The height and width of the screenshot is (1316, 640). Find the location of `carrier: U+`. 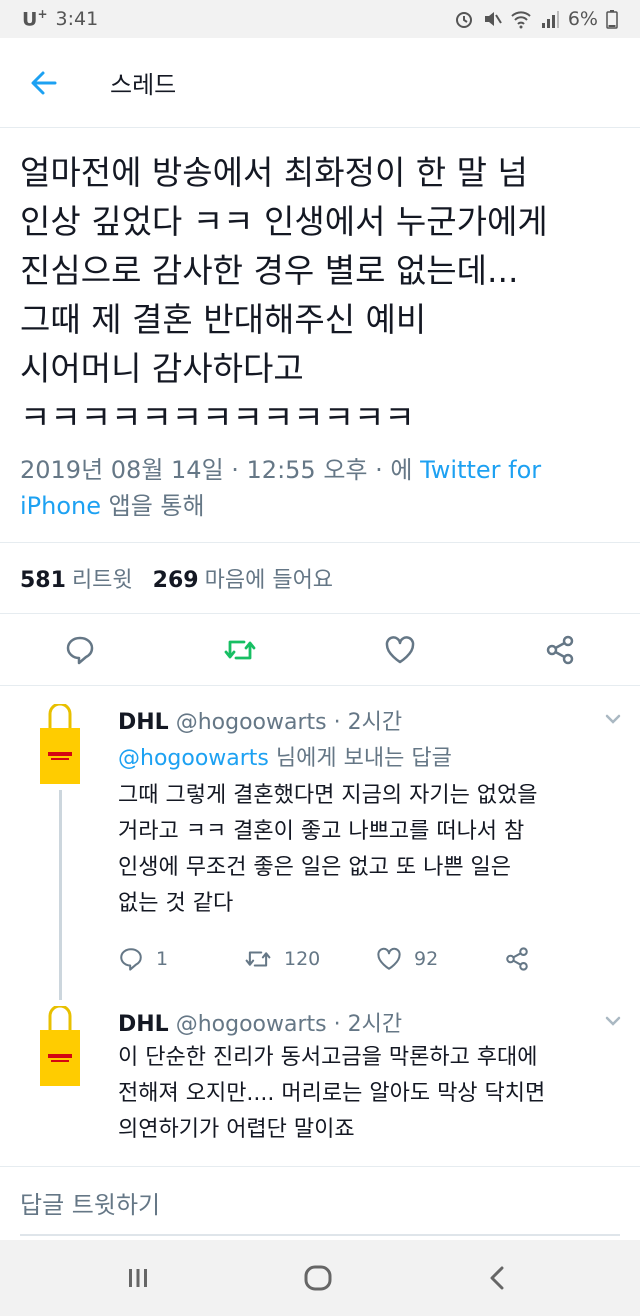

carrier: U+ is located at coordinates (35, 19).